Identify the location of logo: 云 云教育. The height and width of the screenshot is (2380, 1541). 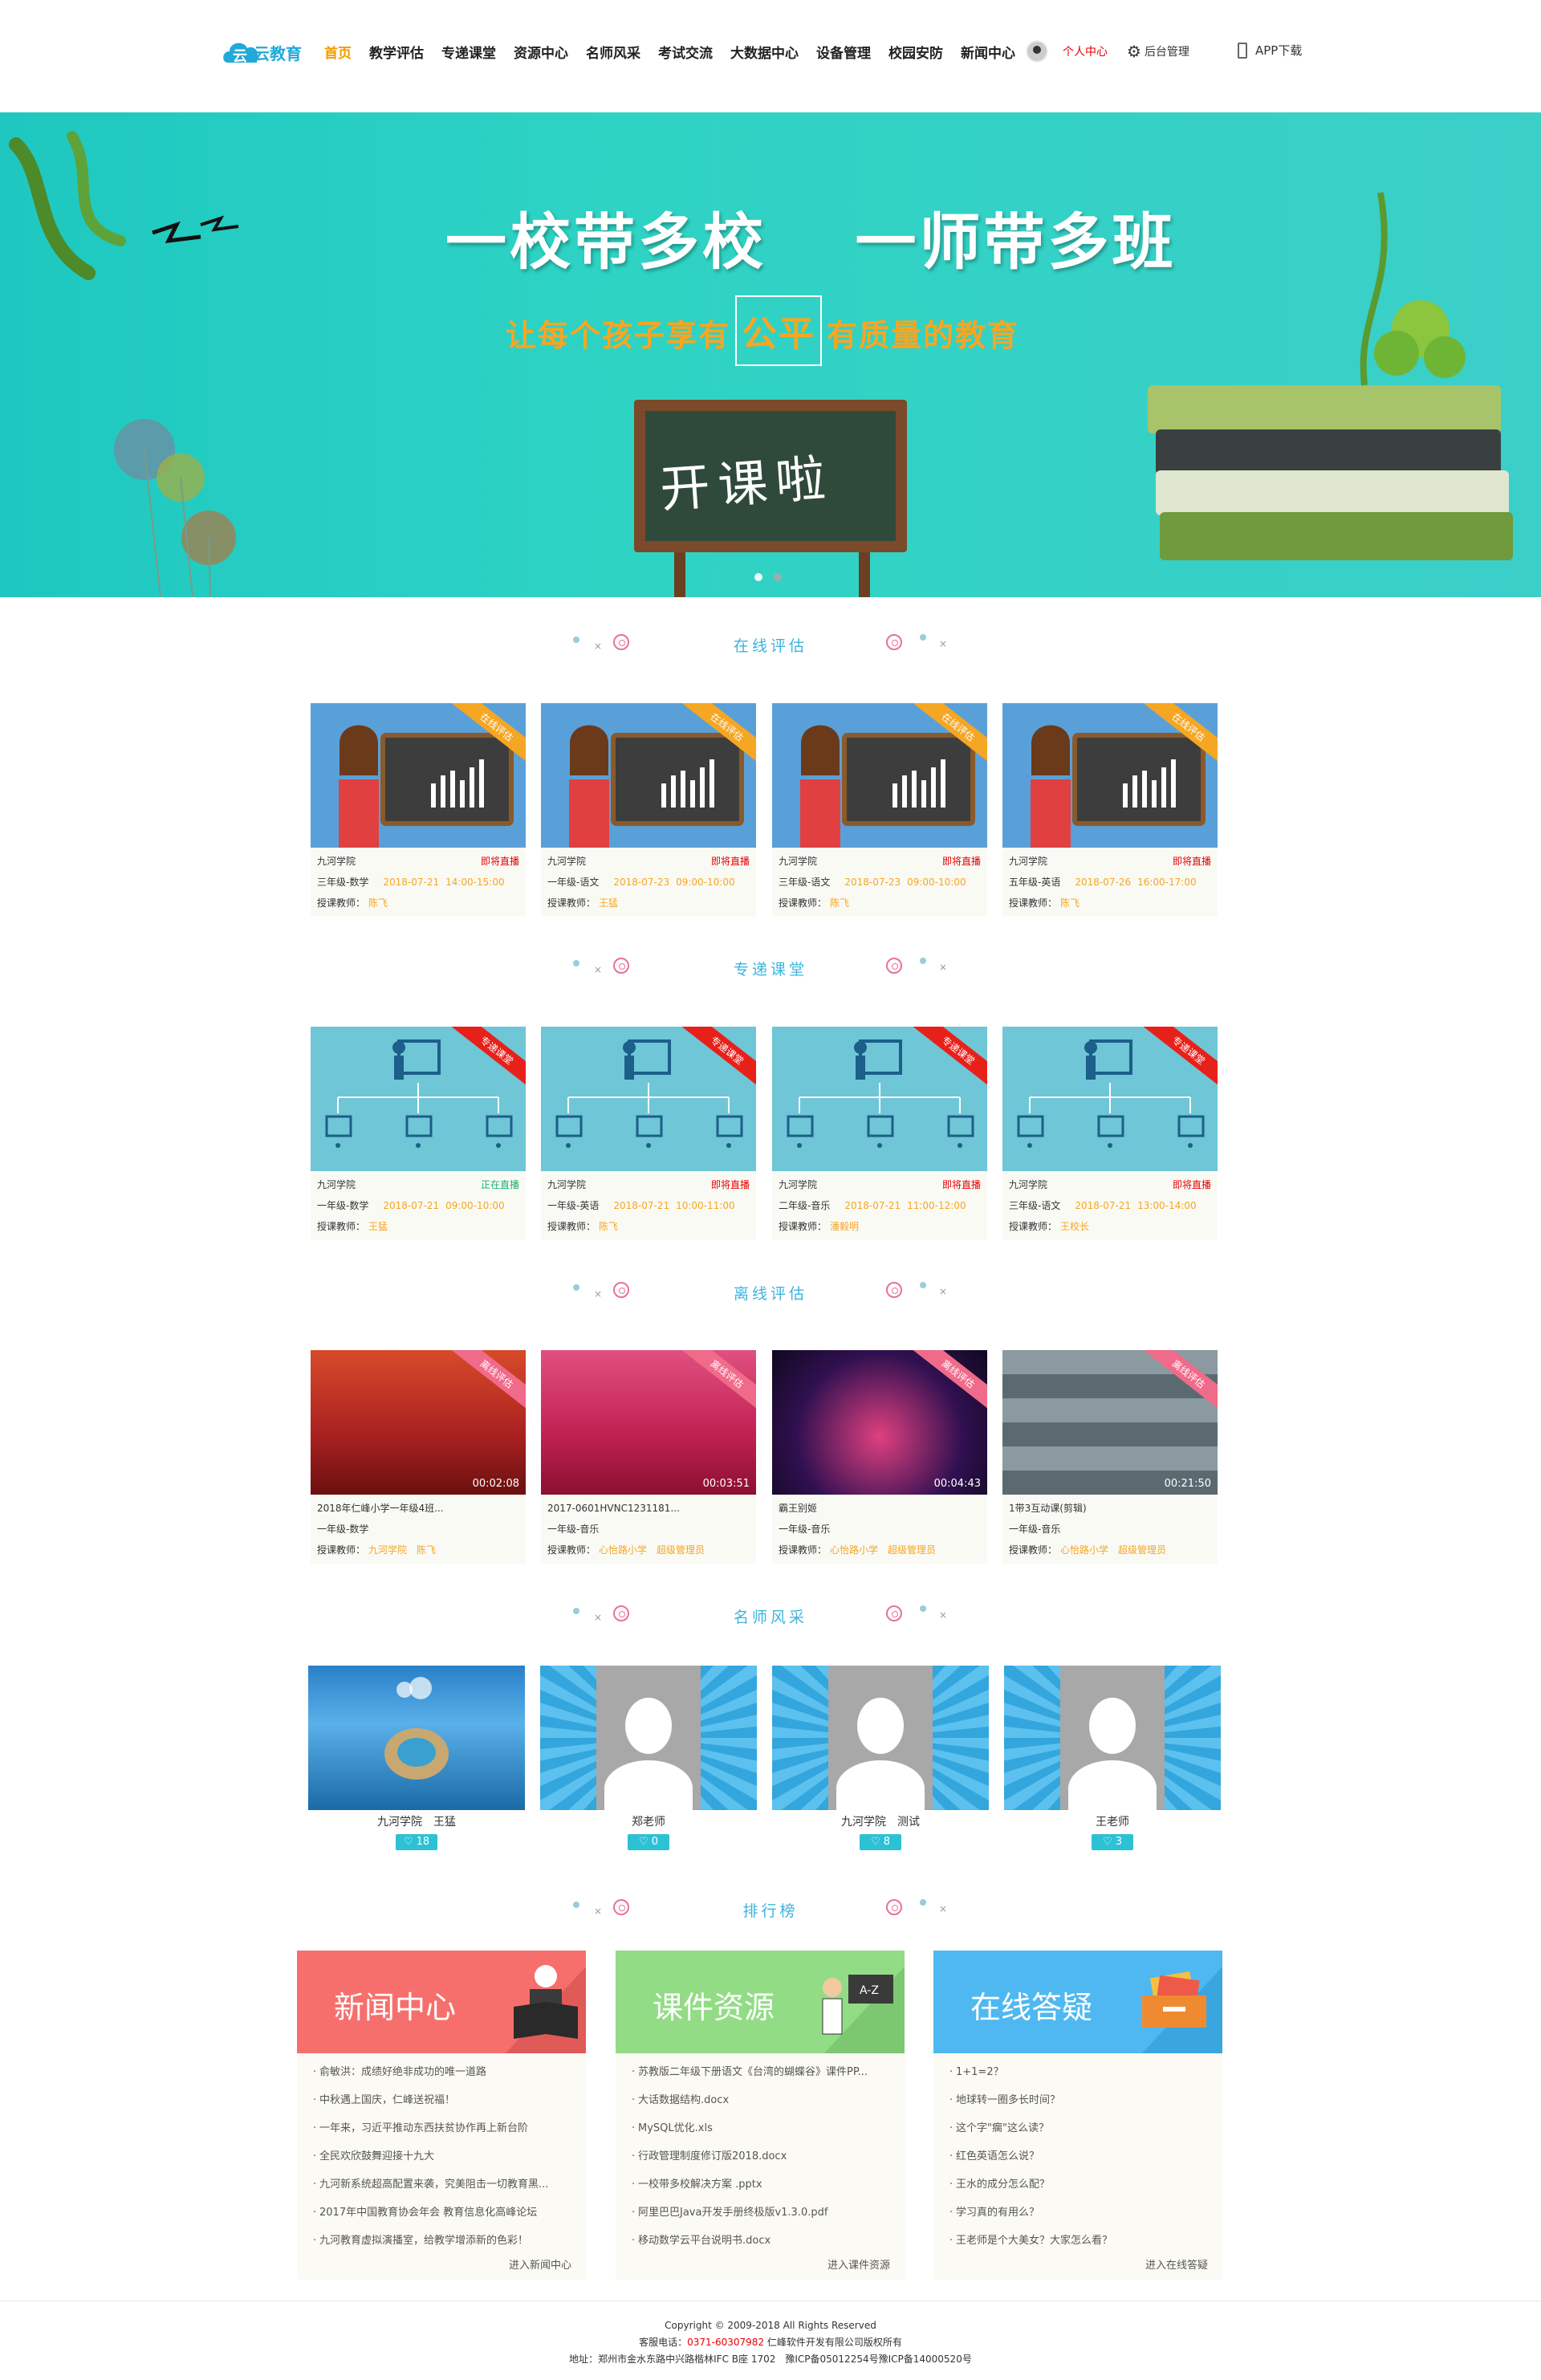
(262, 54).